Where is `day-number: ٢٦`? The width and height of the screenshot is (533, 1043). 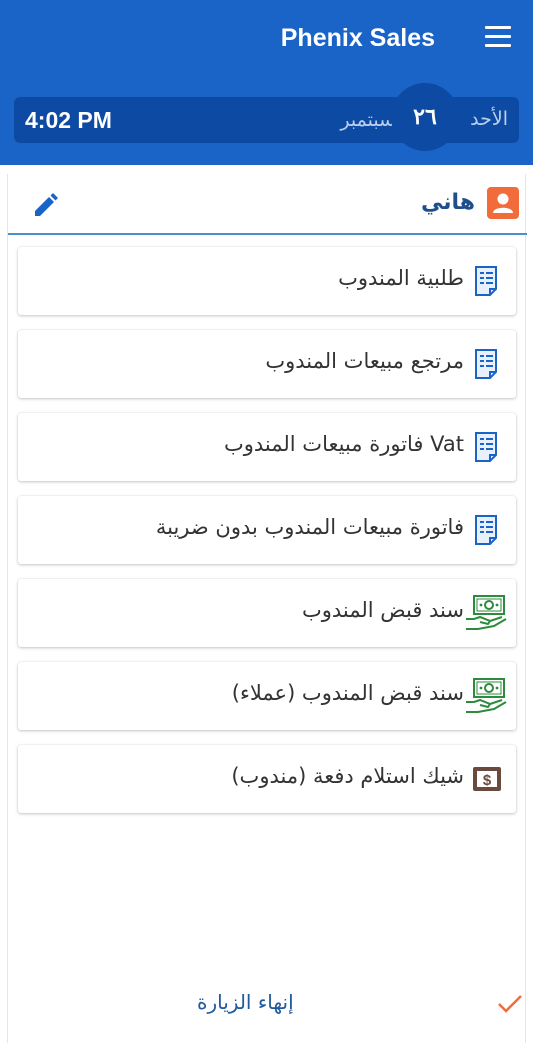 day-number: ٢٦ is located at coordinates (425, 116).